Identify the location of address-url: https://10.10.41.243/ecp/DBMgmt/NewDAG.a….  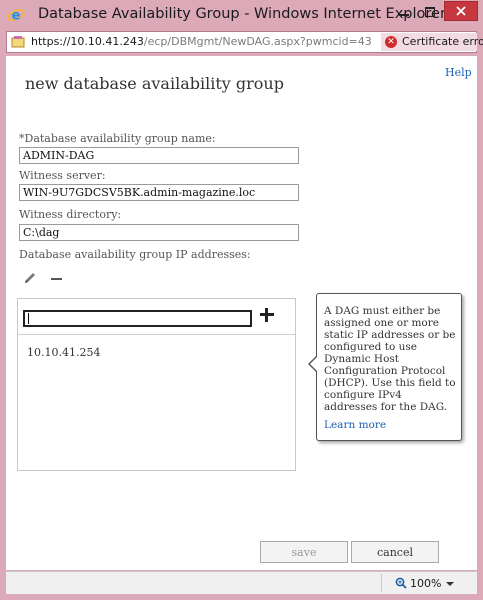
(201, 41).